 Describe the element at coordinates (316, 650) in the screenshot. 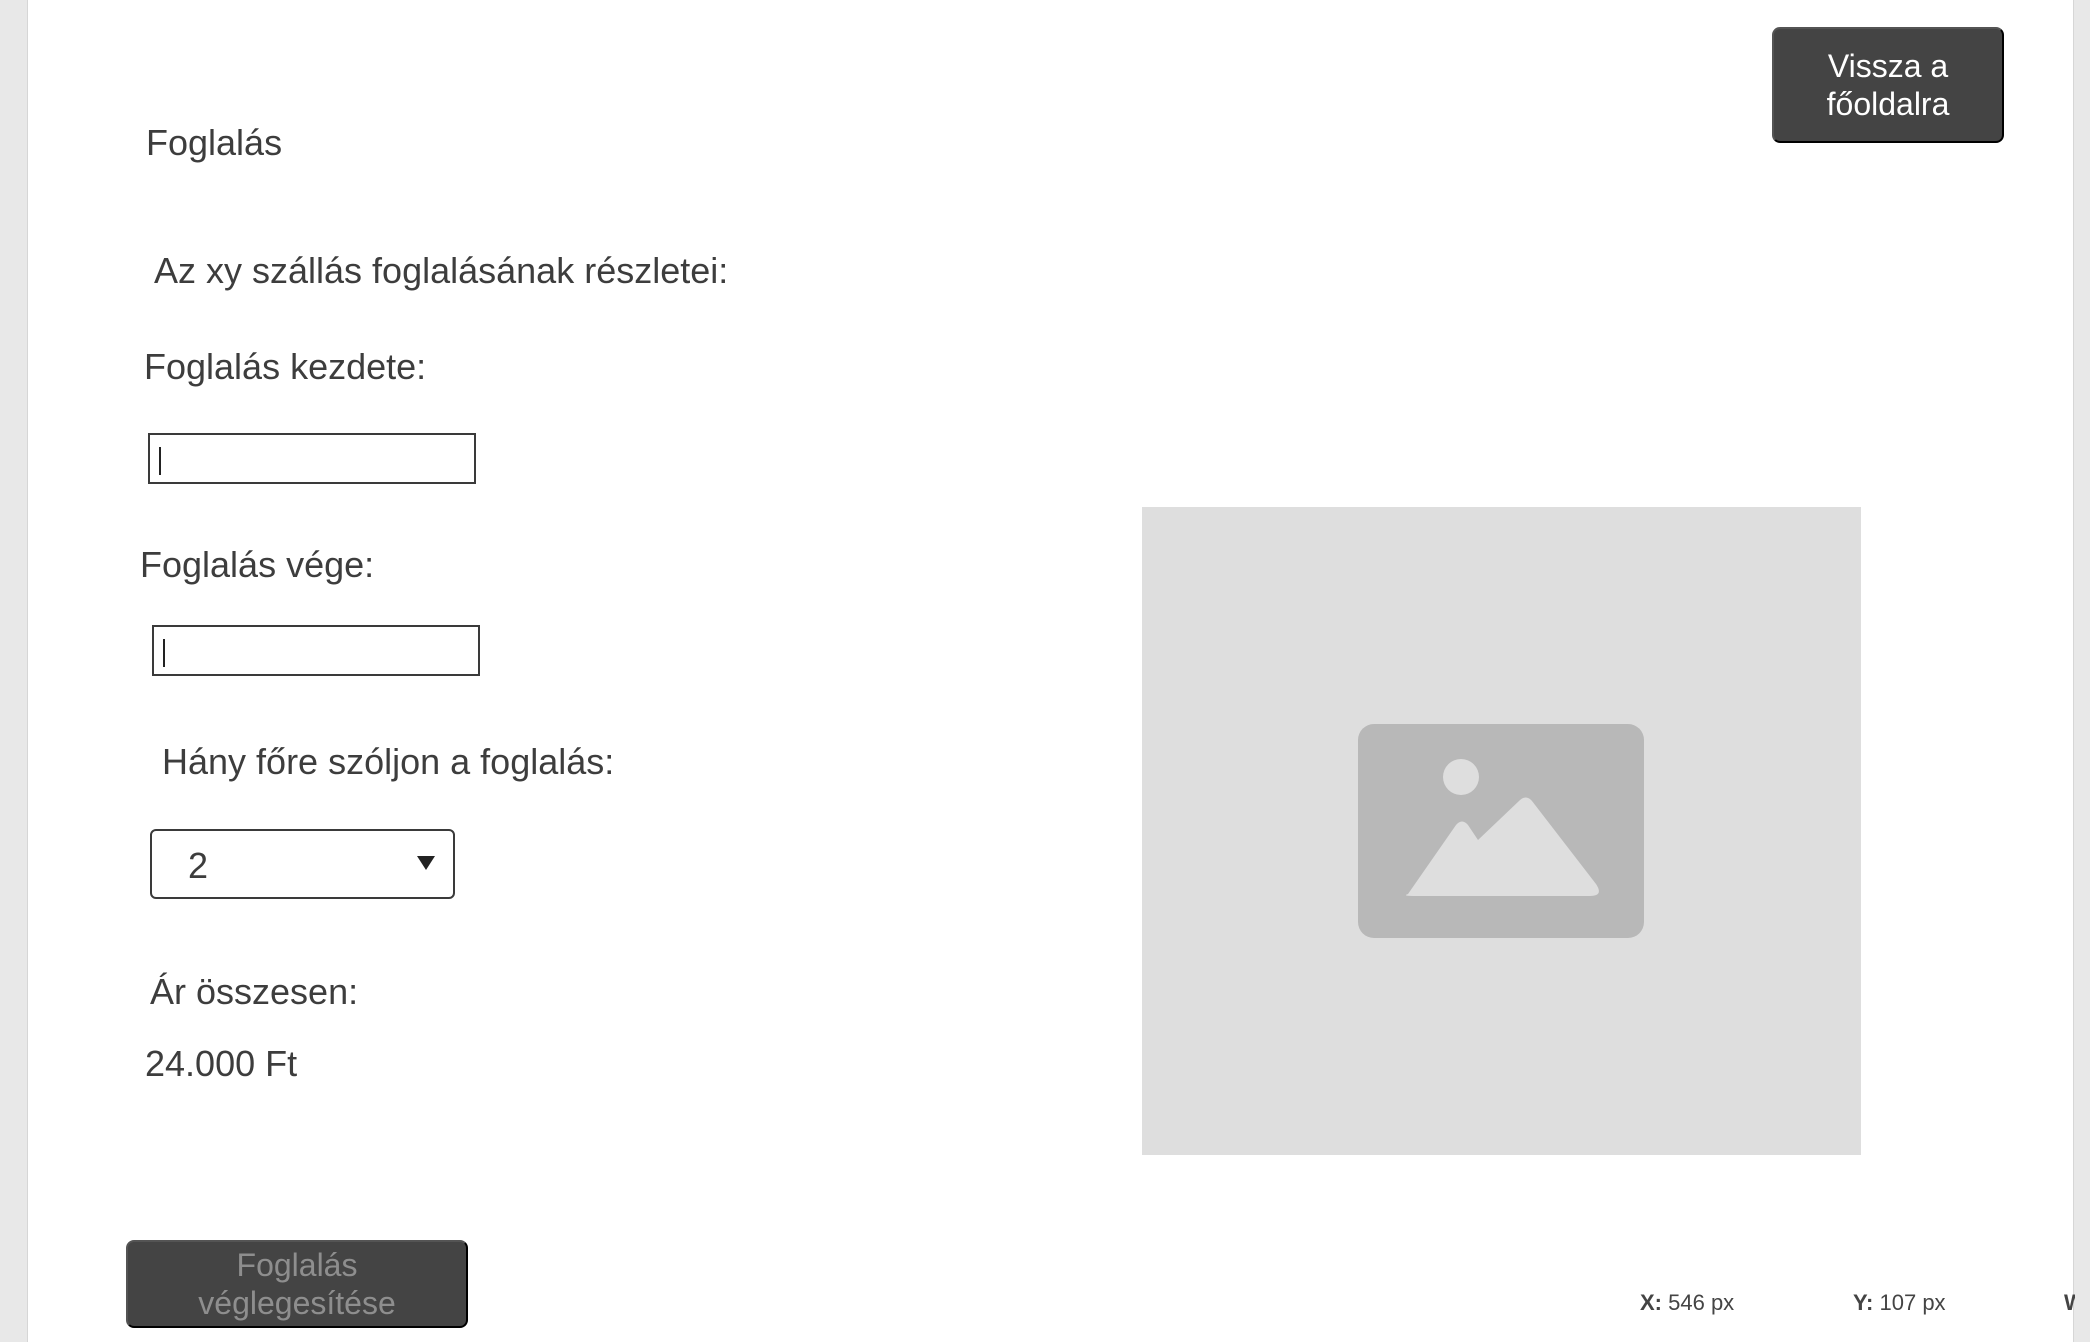

I see `end-date-input` at that location.